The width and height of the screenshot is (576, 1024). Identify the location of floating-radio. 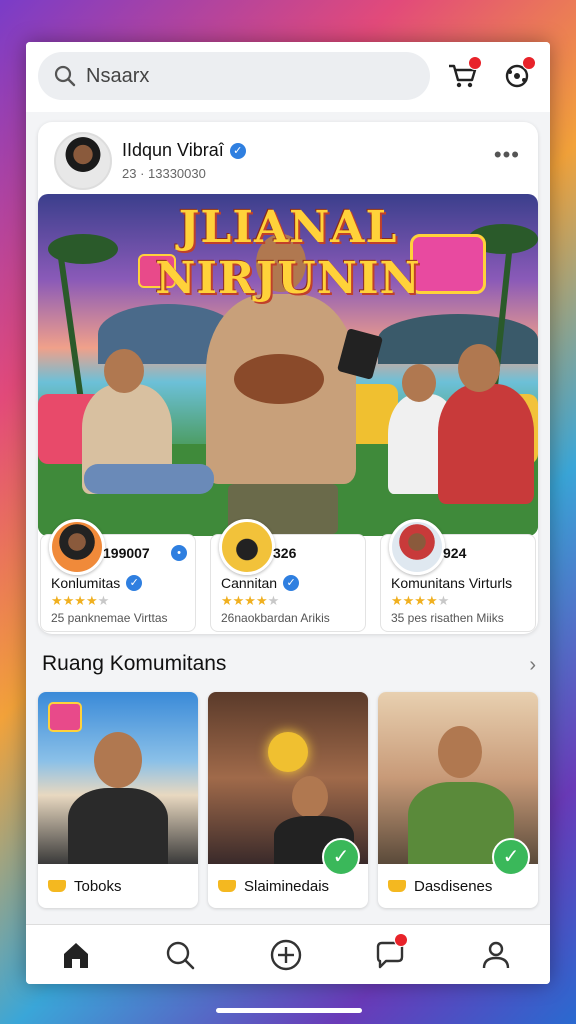
(65, 717).